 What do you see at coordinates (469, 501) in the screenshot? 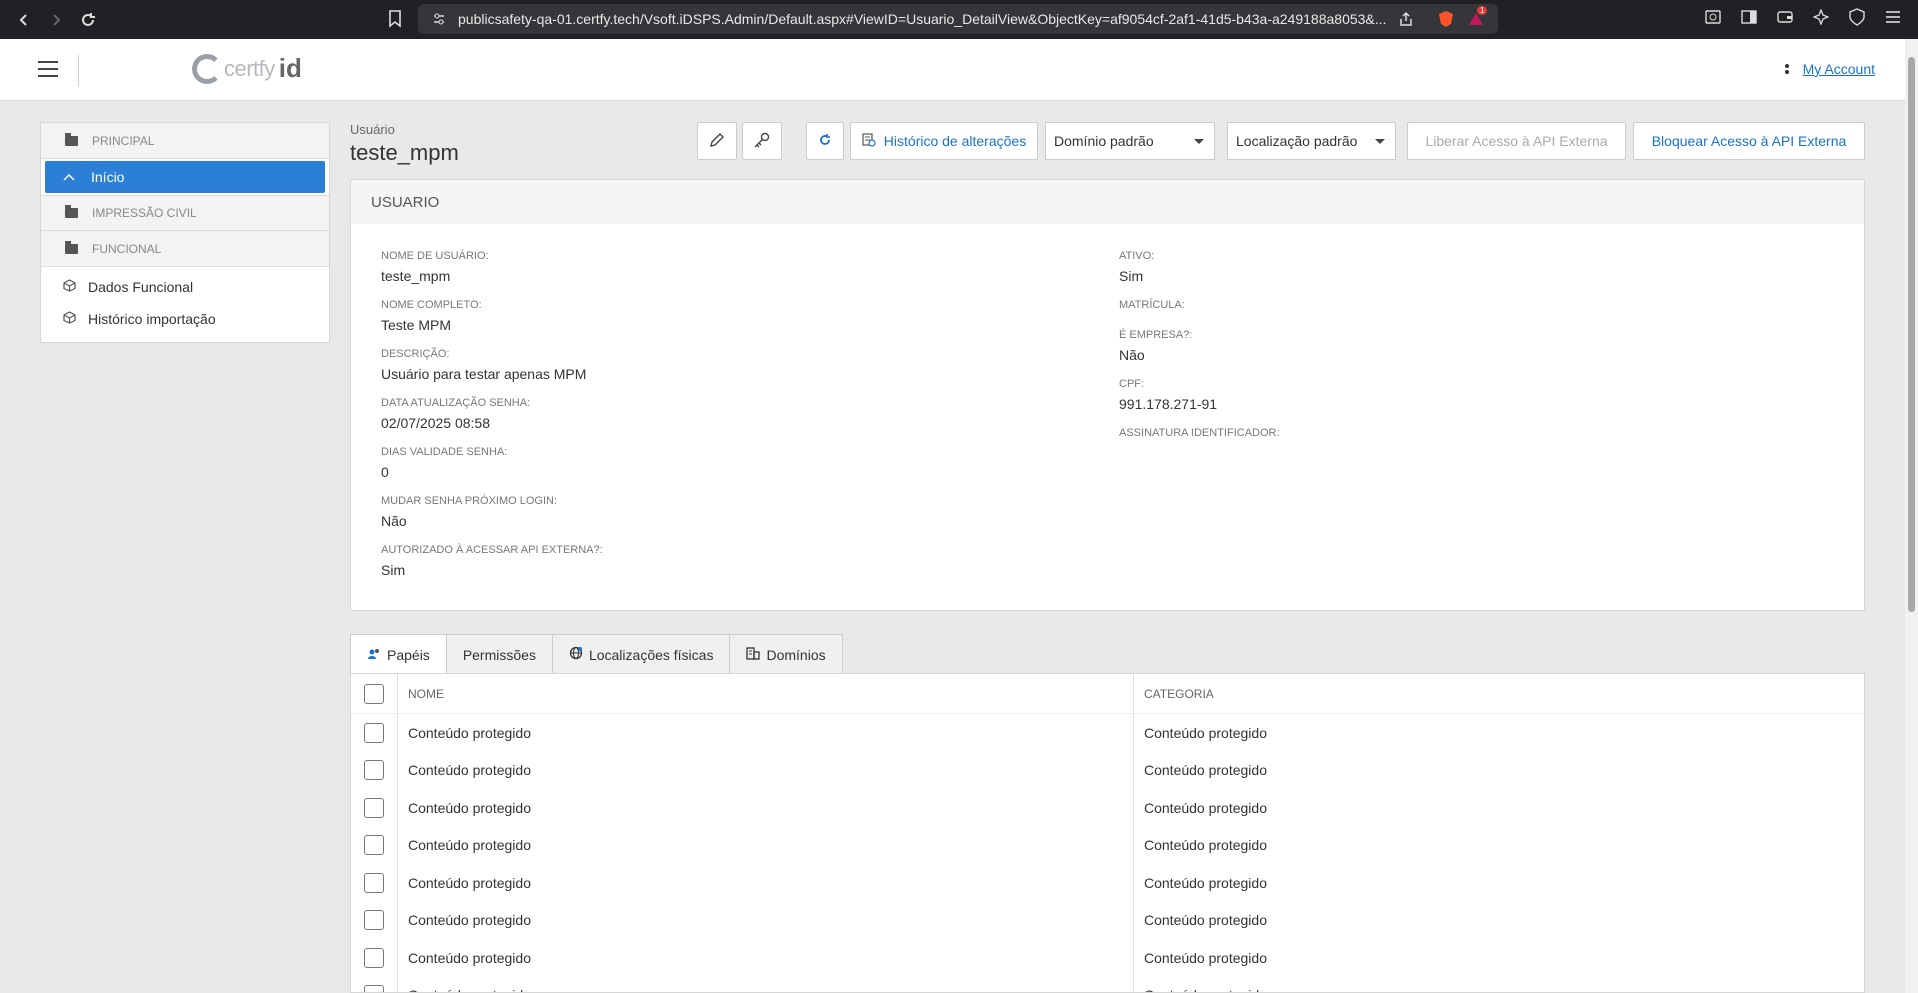
I see `field-label: MUDAR SENHA PRÓXIMO LOGIN:` at bounding box center [469, 501].